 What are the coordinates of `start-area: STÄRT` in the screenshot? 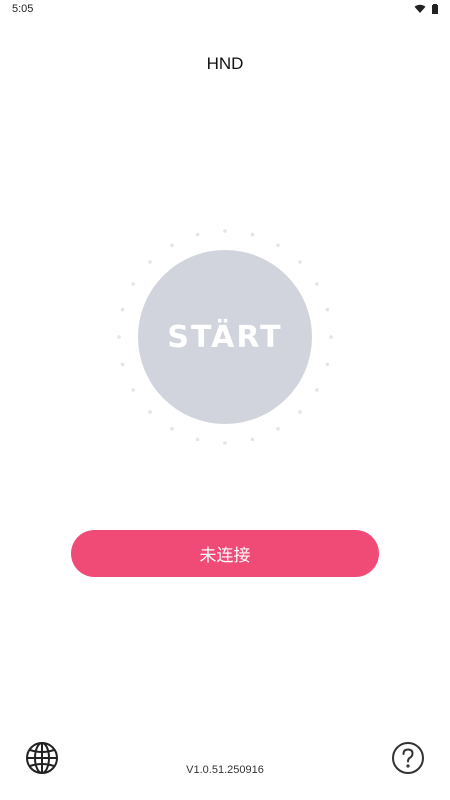 It's located at (225, 337).